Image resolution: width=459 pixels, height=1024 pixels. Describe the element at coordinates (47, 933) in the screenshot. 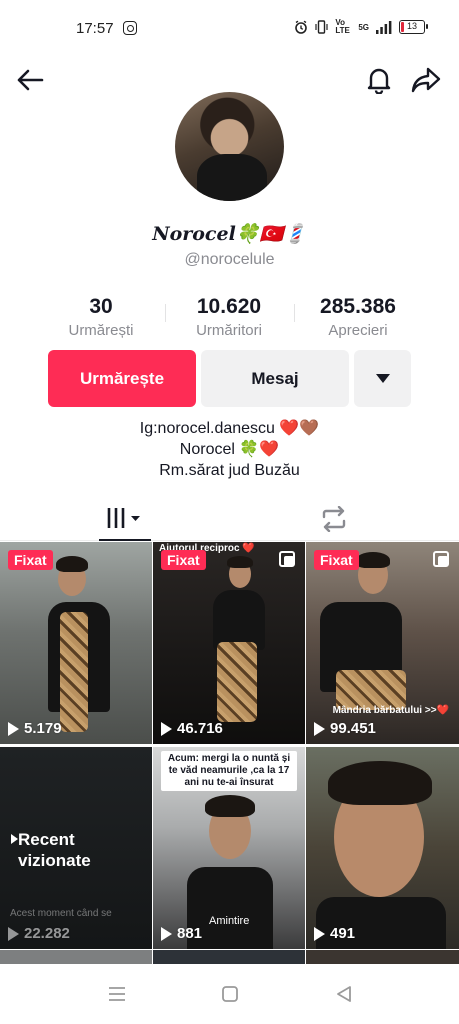

I see `view-count-value: 22.282` at that location.